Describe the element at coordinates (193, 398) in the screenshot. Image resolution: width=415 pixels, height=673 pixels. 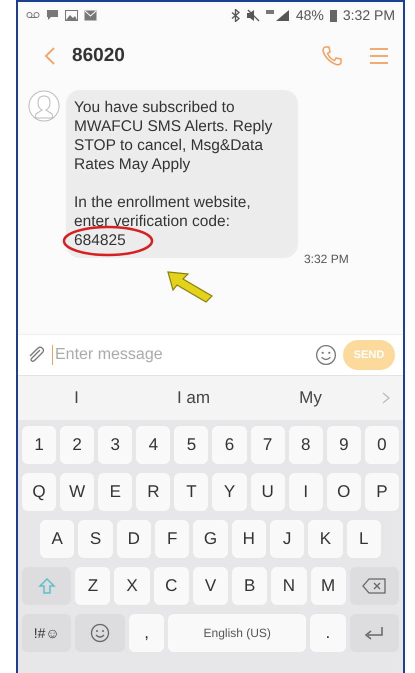
I see `word-suggestion: I am` at that location.